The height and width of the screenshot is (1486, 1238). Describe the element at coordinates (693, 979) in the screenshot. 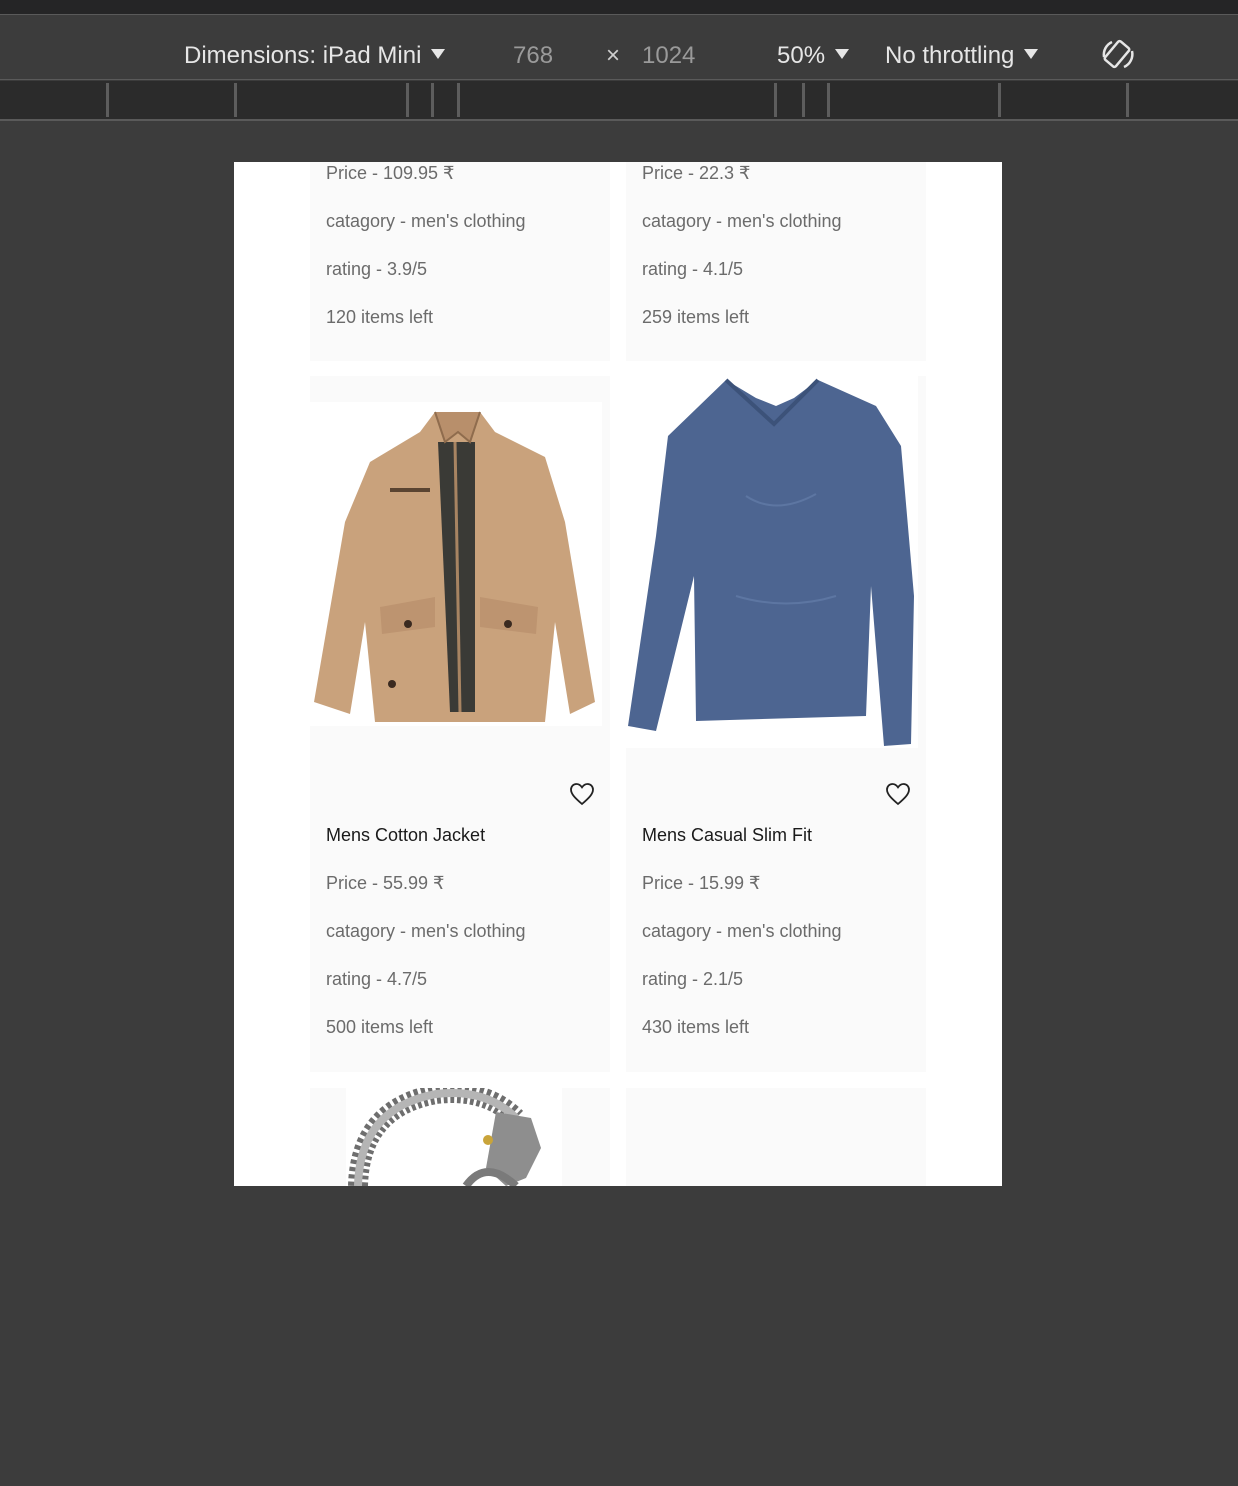

I see `product-rating: rating - 2.1/5` at that location.